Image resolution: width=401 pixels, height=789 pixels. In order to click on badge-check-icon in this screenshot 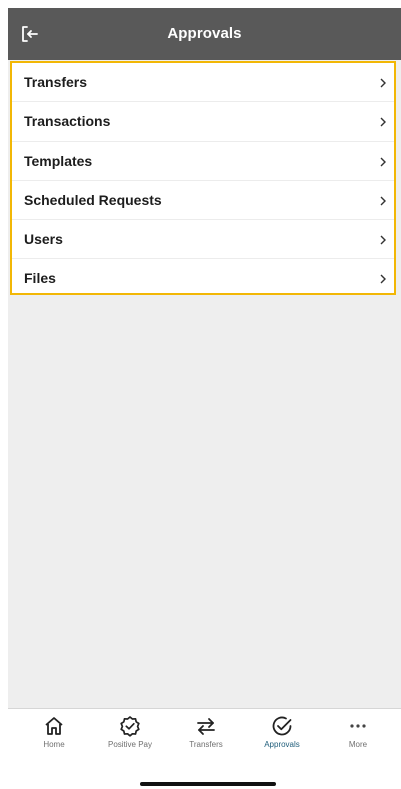, I will do `click(130, 726)`.